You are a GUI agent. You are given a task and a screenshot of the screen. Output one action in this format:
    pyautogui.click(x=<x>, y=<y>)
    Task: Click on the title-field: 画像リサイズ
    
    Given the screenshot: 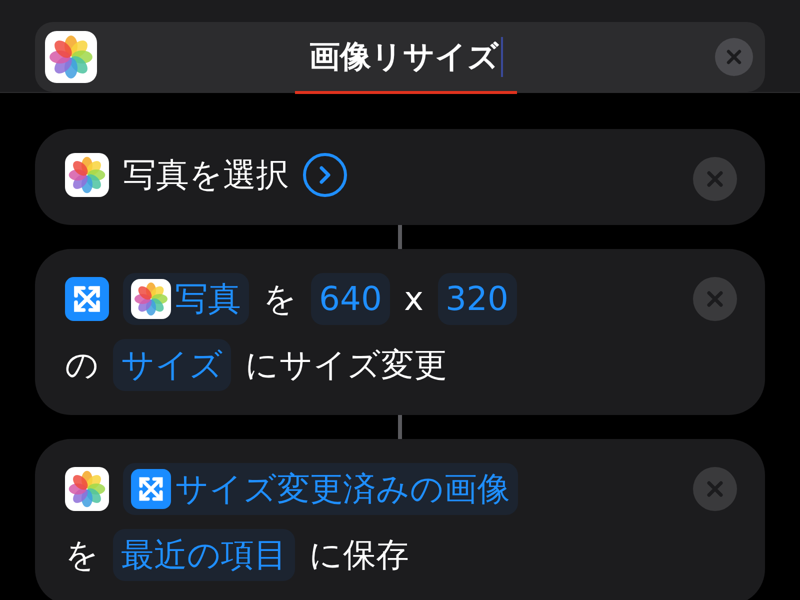 What is the action you would take?
    pyautogui.click(x=400, y=57)
    